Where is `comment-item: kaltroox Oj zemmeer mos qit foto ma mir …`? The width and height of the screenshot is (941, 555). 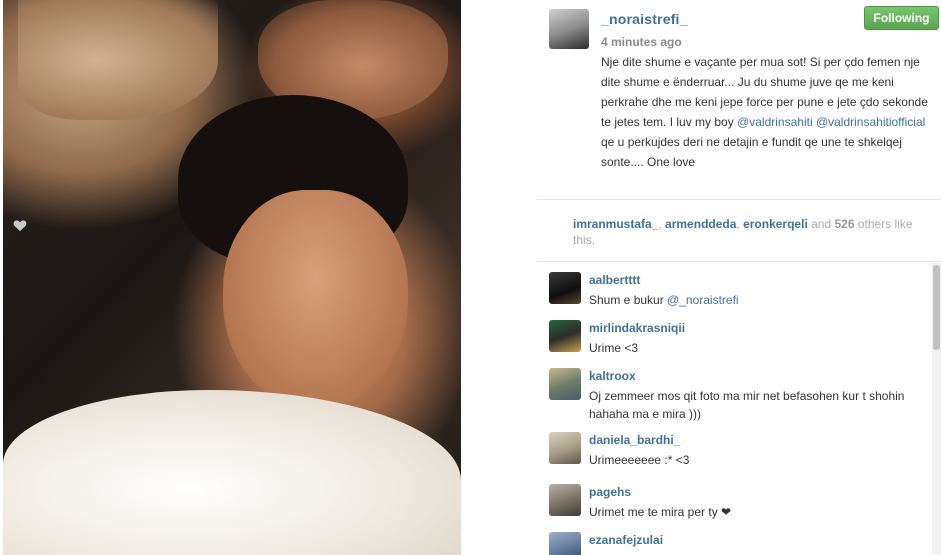 comment-item: kaltroox Oj zemmeer mos qit foto ma mir … is located at coordinates (737, 390).